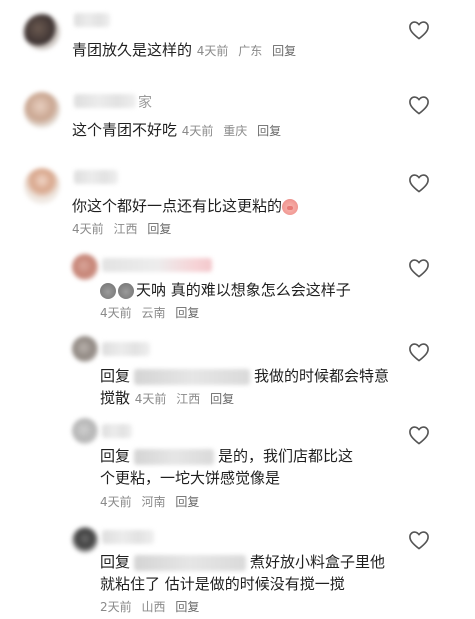  I want to click on reply-body: 天呐 真的难以想象怎么会这样子, so click(243, 290).